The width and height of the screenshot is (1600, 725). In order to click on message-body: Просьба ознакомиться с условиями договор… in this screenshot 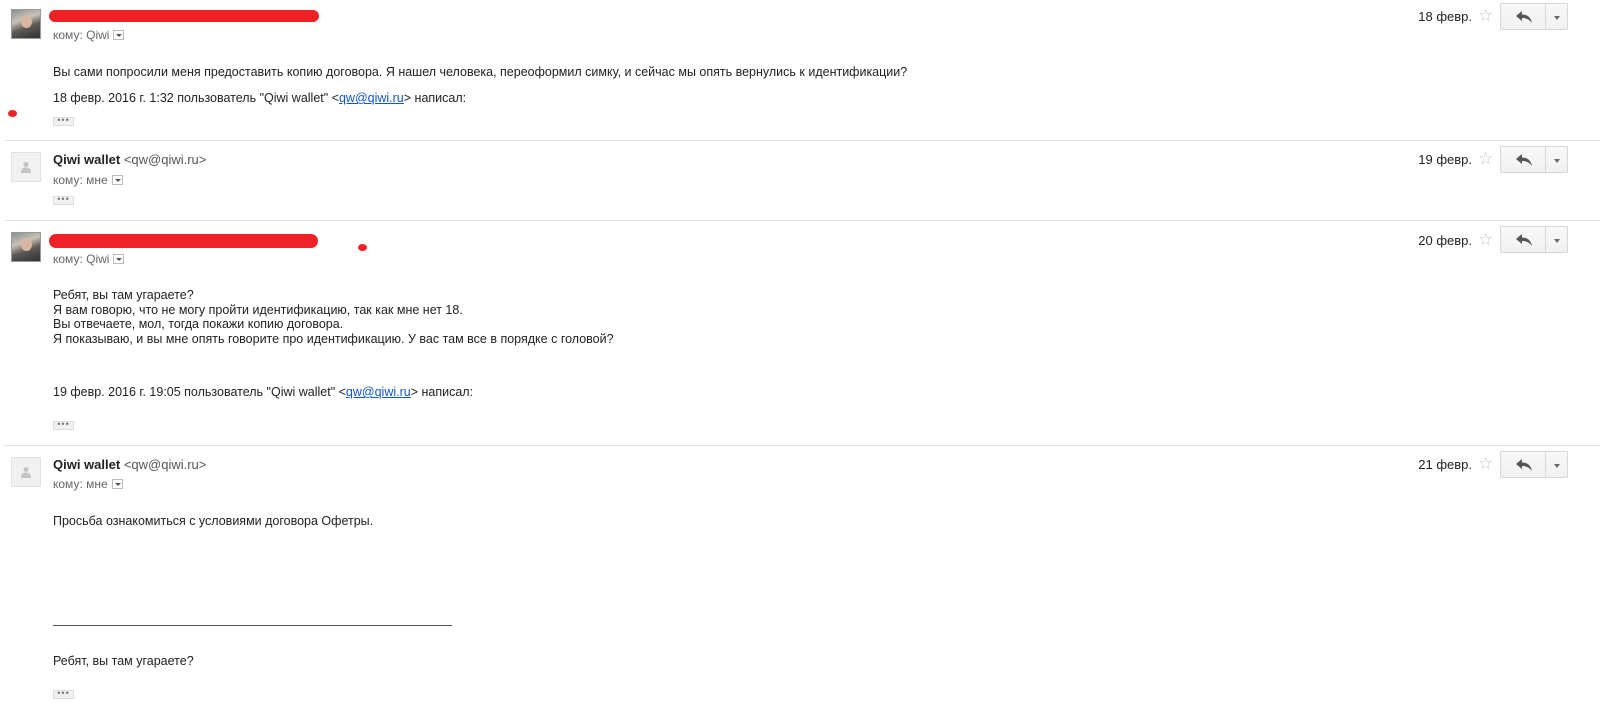, I will do `click(213, 521)`.